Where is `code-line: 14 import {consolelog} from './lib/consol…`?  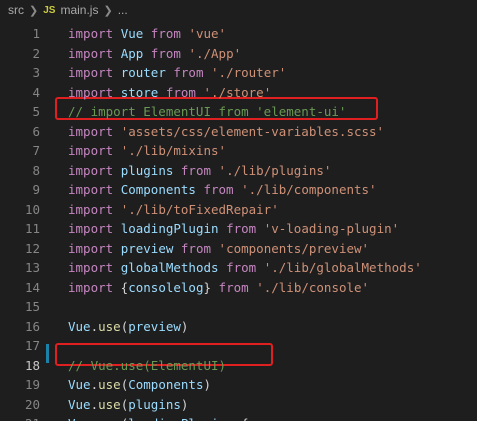
code-line: 14 import {consolelog} from './lib/consol… is located at coordinates (238, 287).